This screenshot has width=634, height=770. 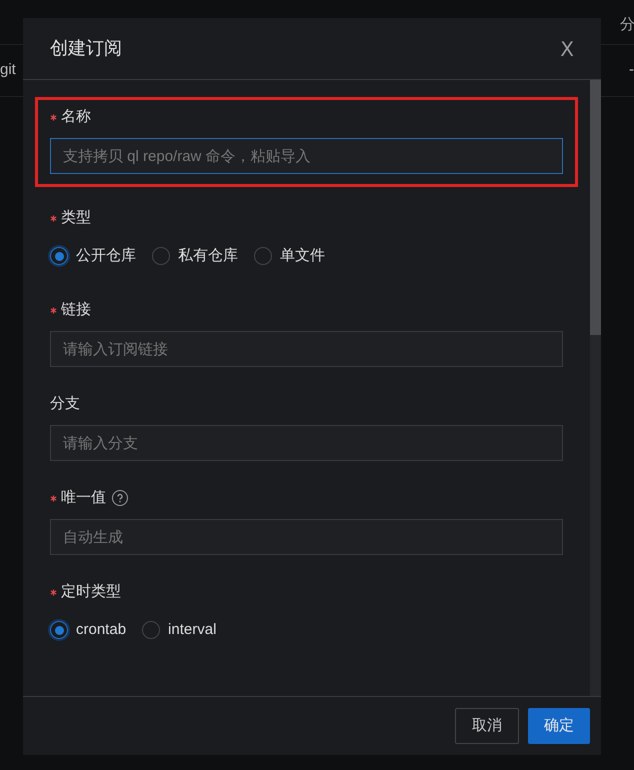 What do you see at coordinates (195, 256) in the screenshot?
I see `radio-option: 私有仓库` at bounding box center [195, 256].